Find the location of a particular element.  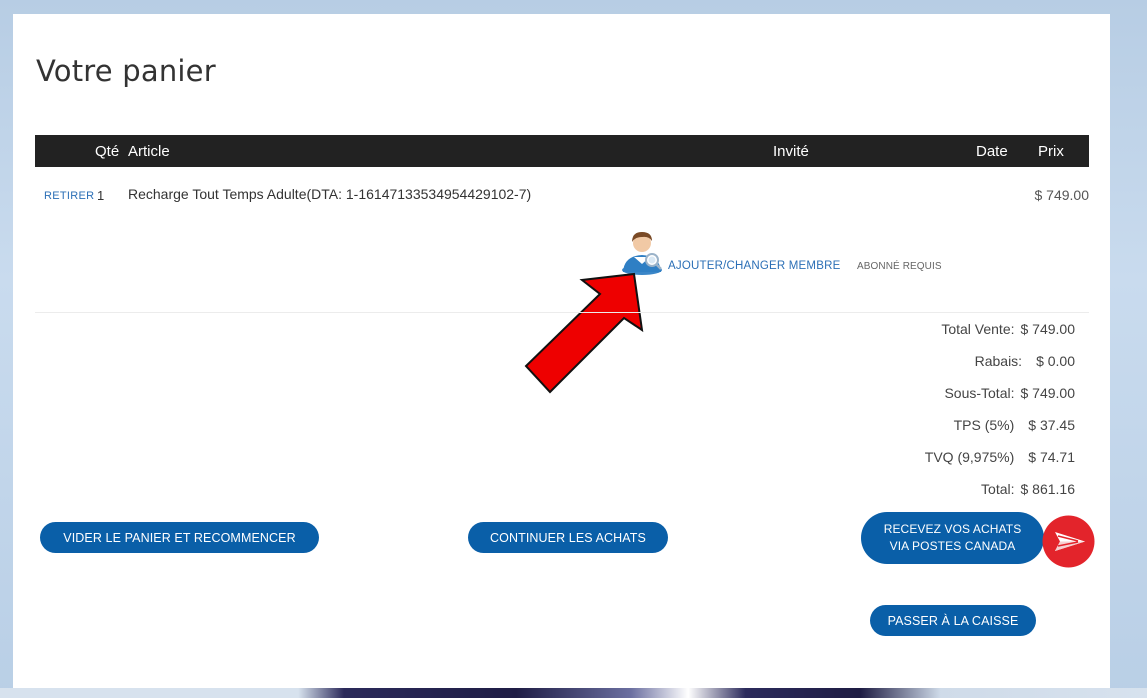

column-date: Date is located at coordinates (992, 151).